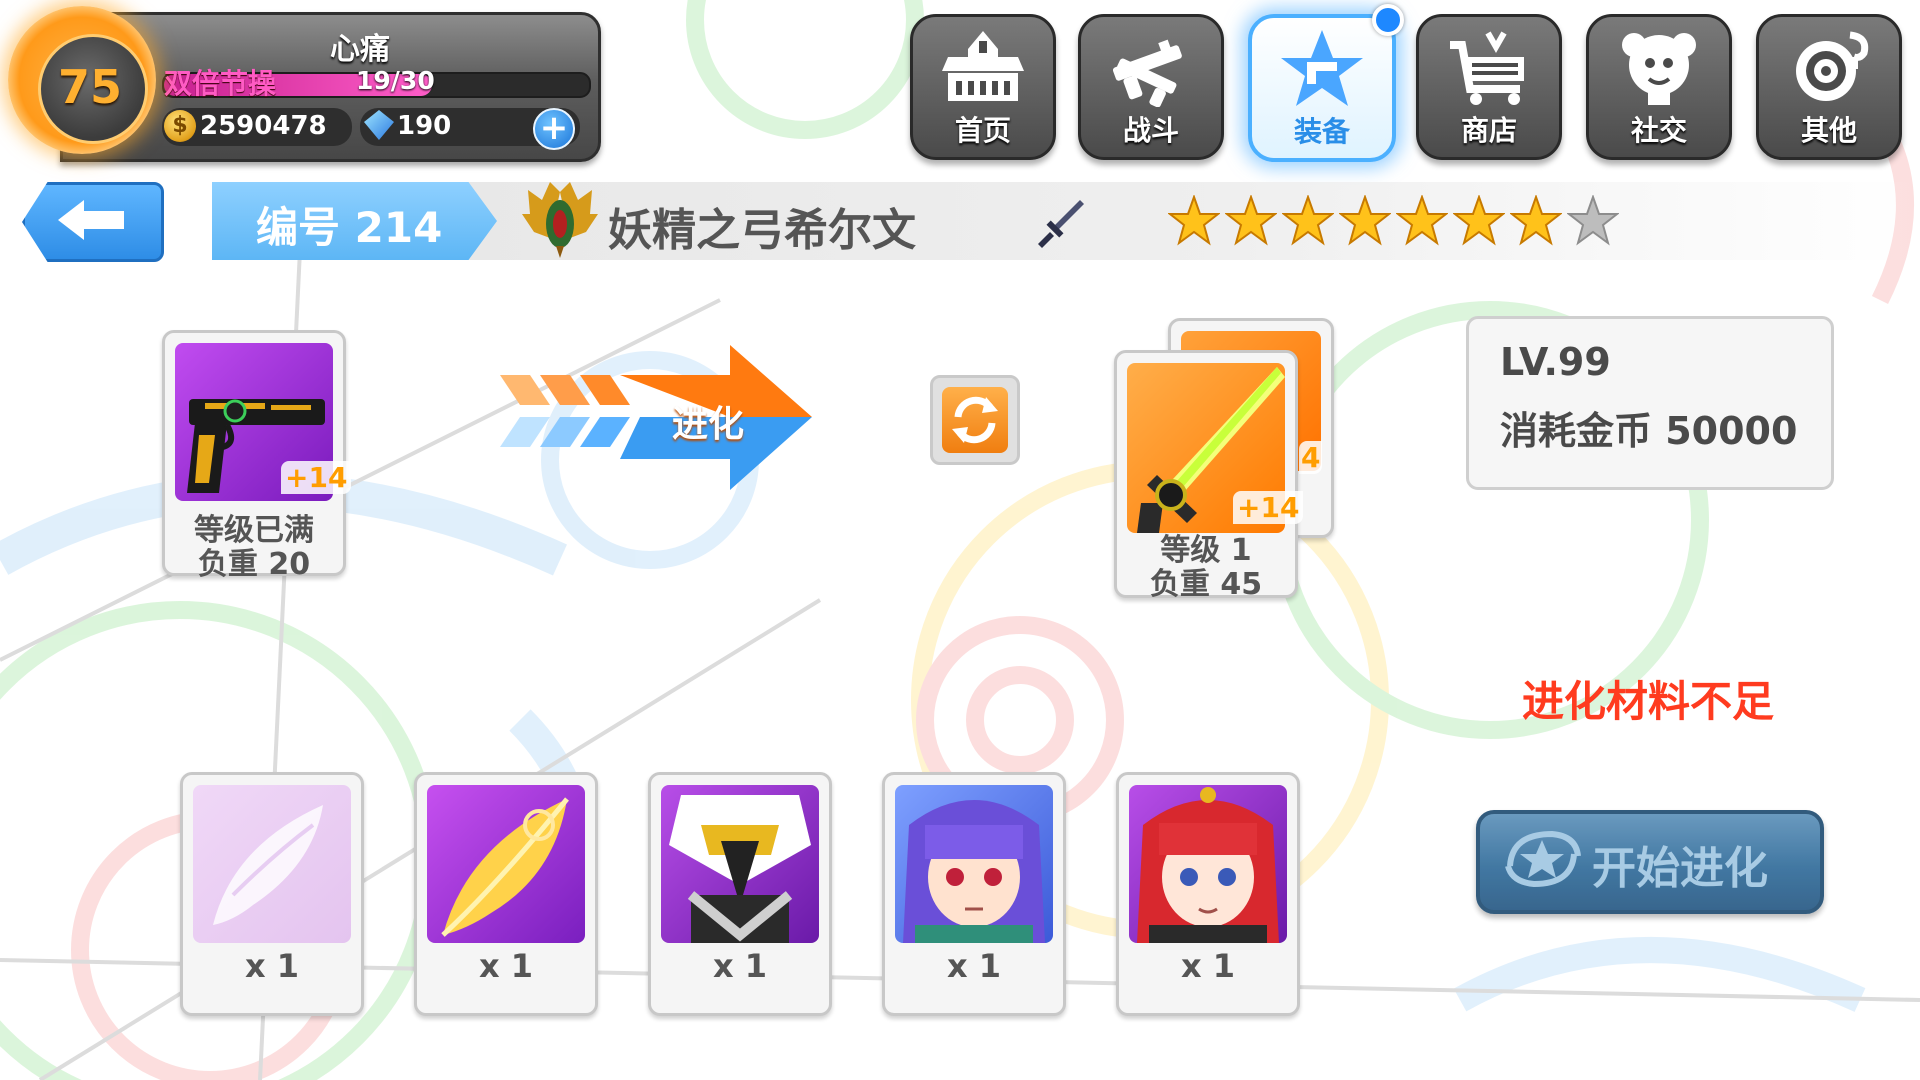  Describe the element at coordinates (395, 80) in the screenshot. I see `stamina-value: 19/30` at that location.